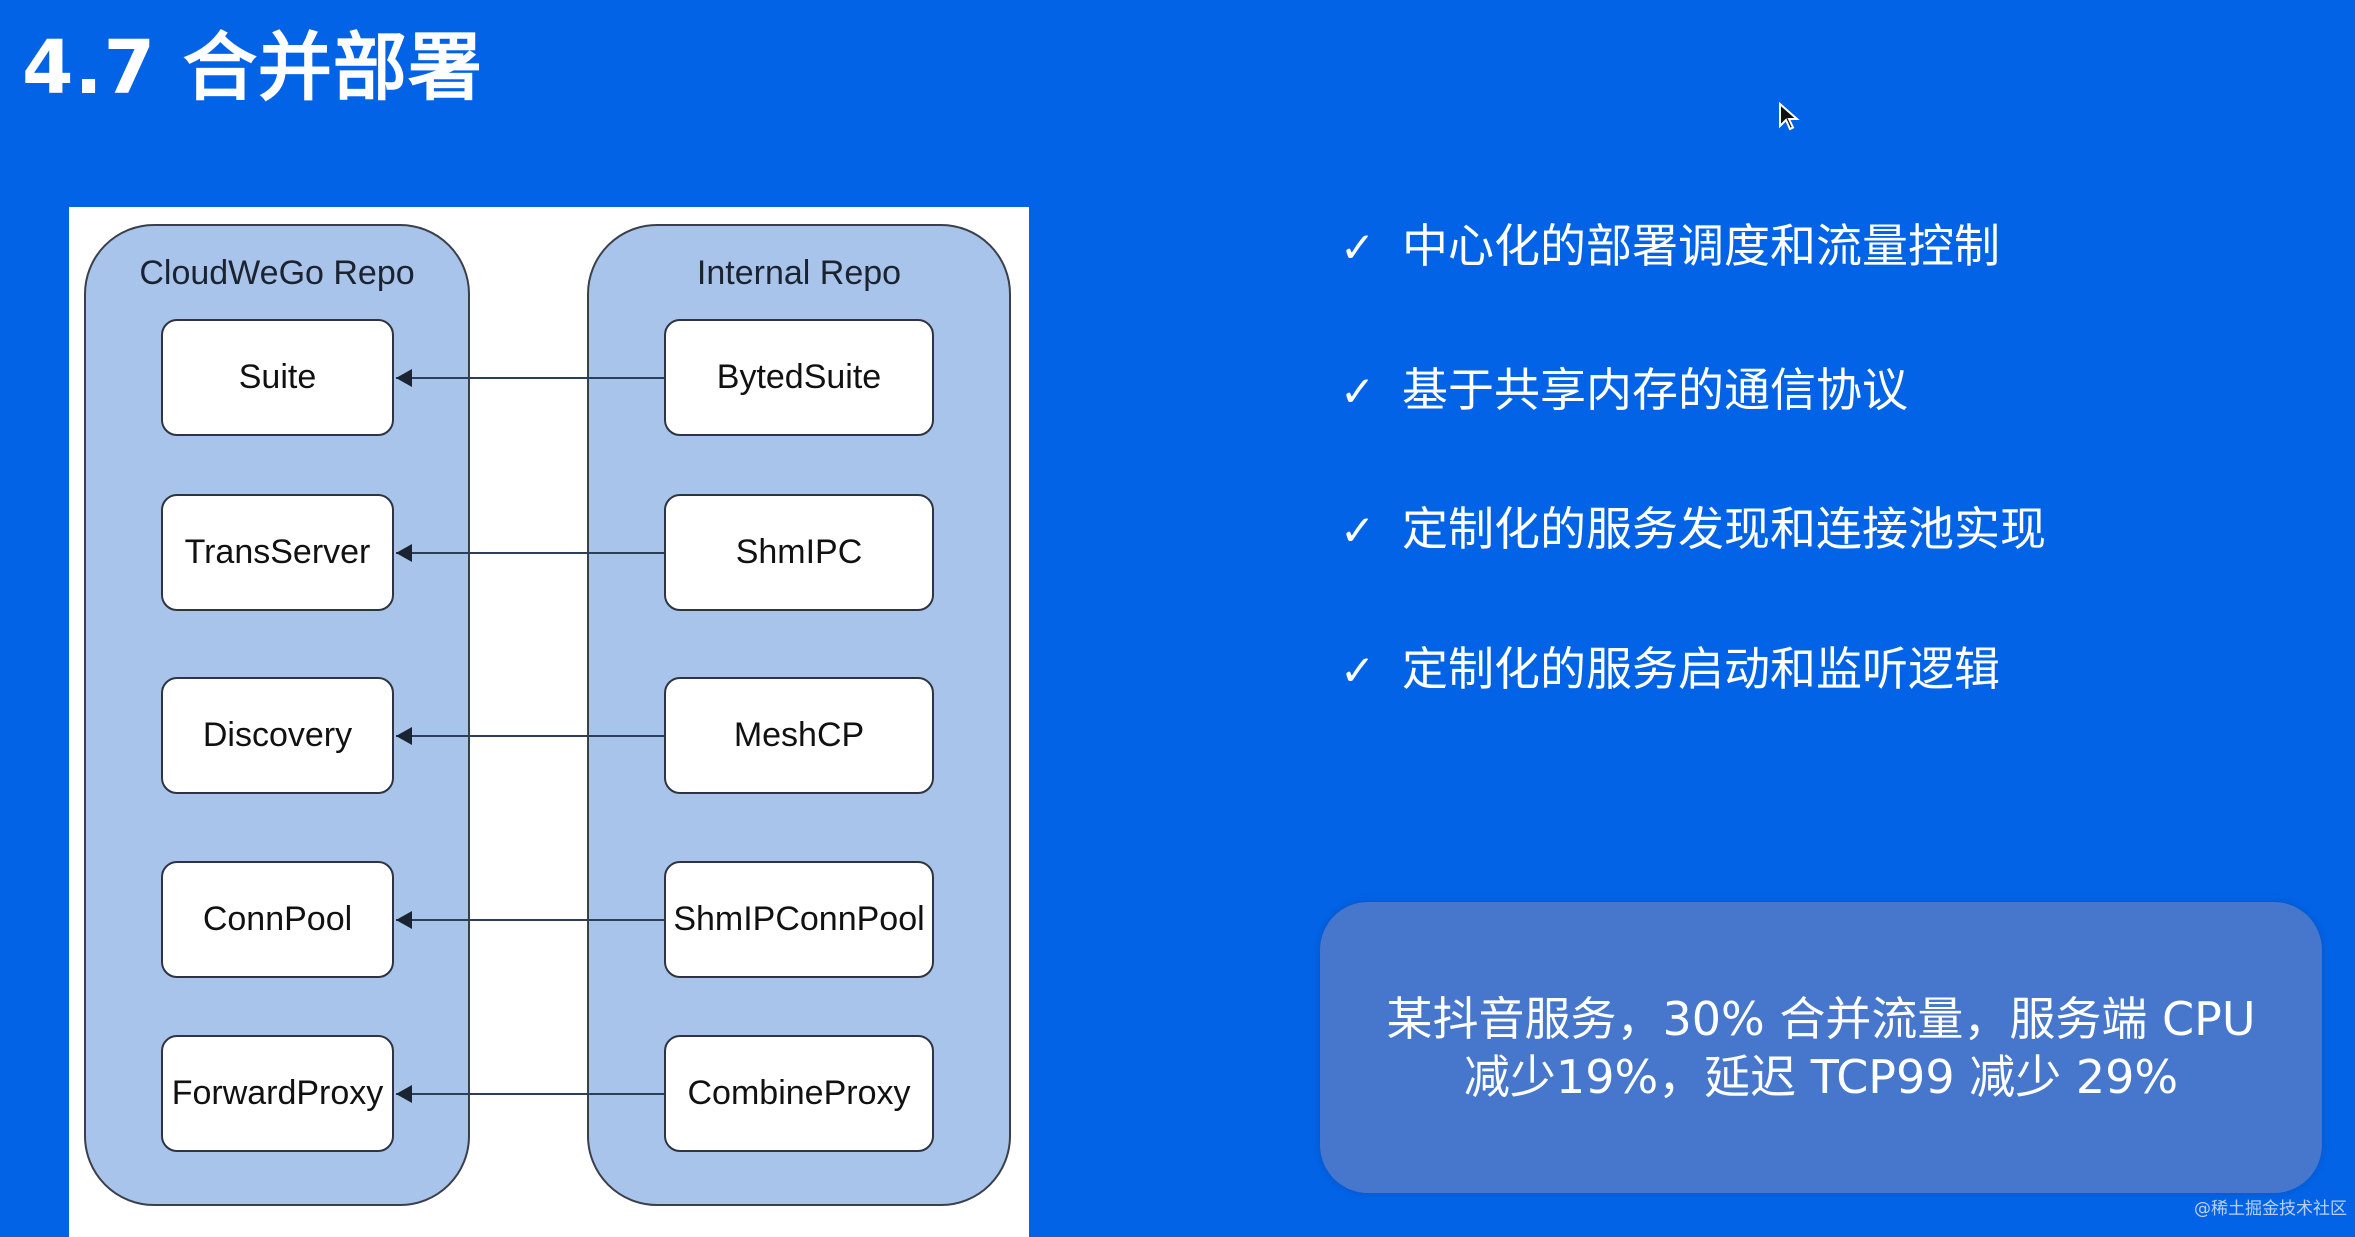  I want to click on arrow-meshcp-to-discovery, so click(530, 736).